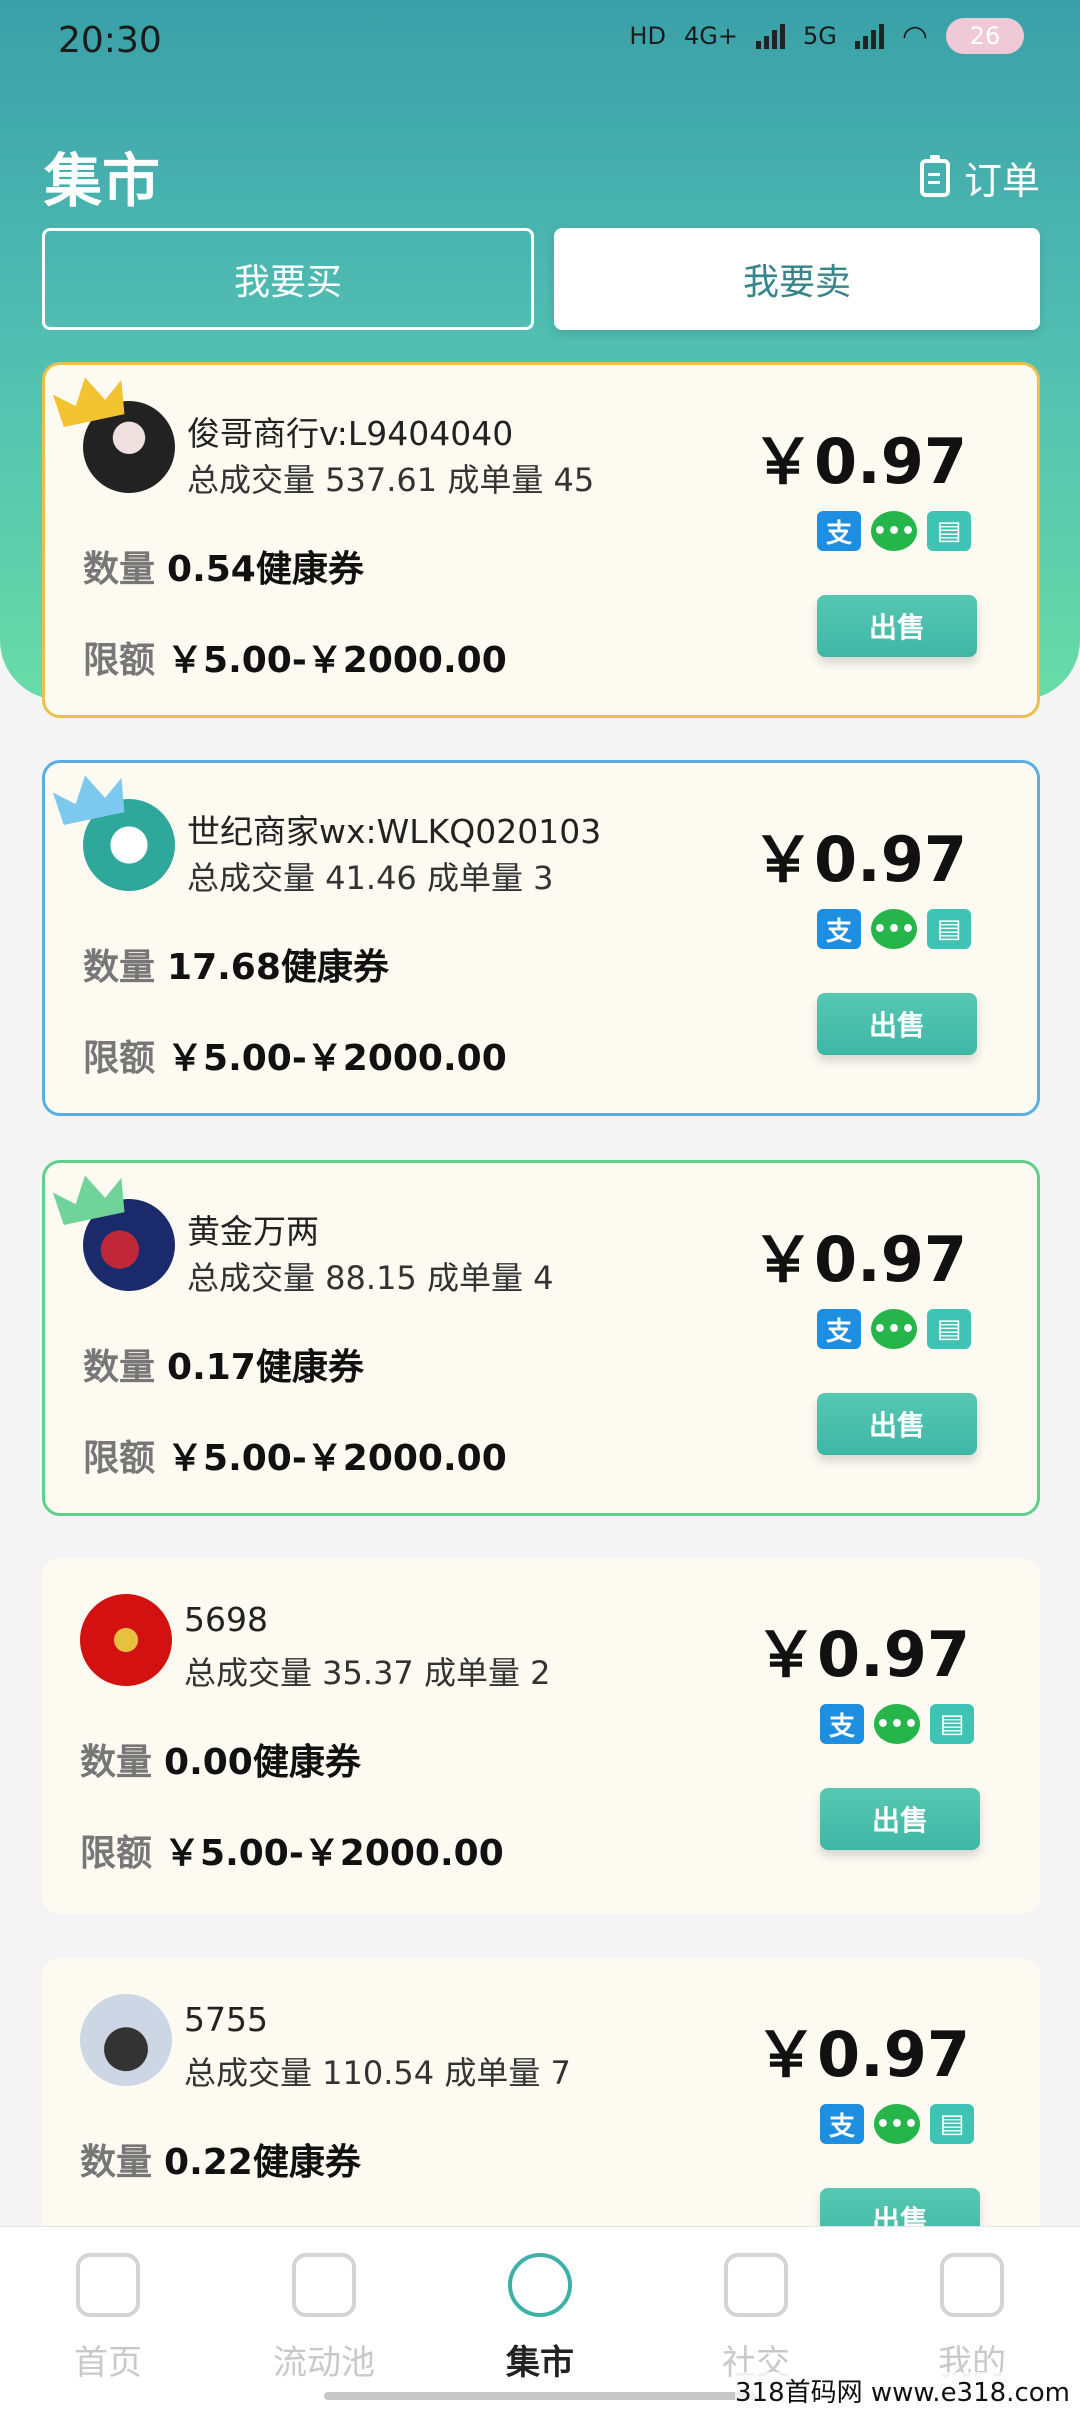 Image resolution: width=1080 pixels, height=2409 pixels. I want to click on tab-sell: 我要卖, so click(797, 279).